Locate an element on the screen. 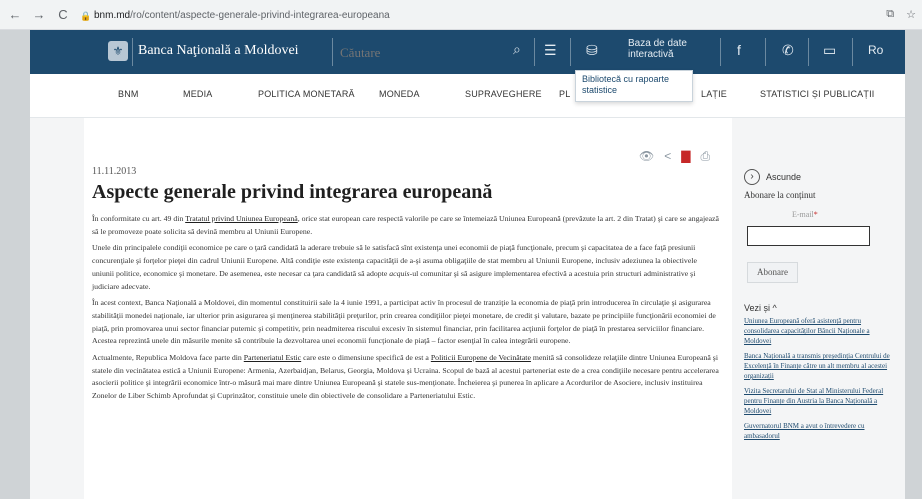  facebook-icon: f is located at coordinates (739, 50).